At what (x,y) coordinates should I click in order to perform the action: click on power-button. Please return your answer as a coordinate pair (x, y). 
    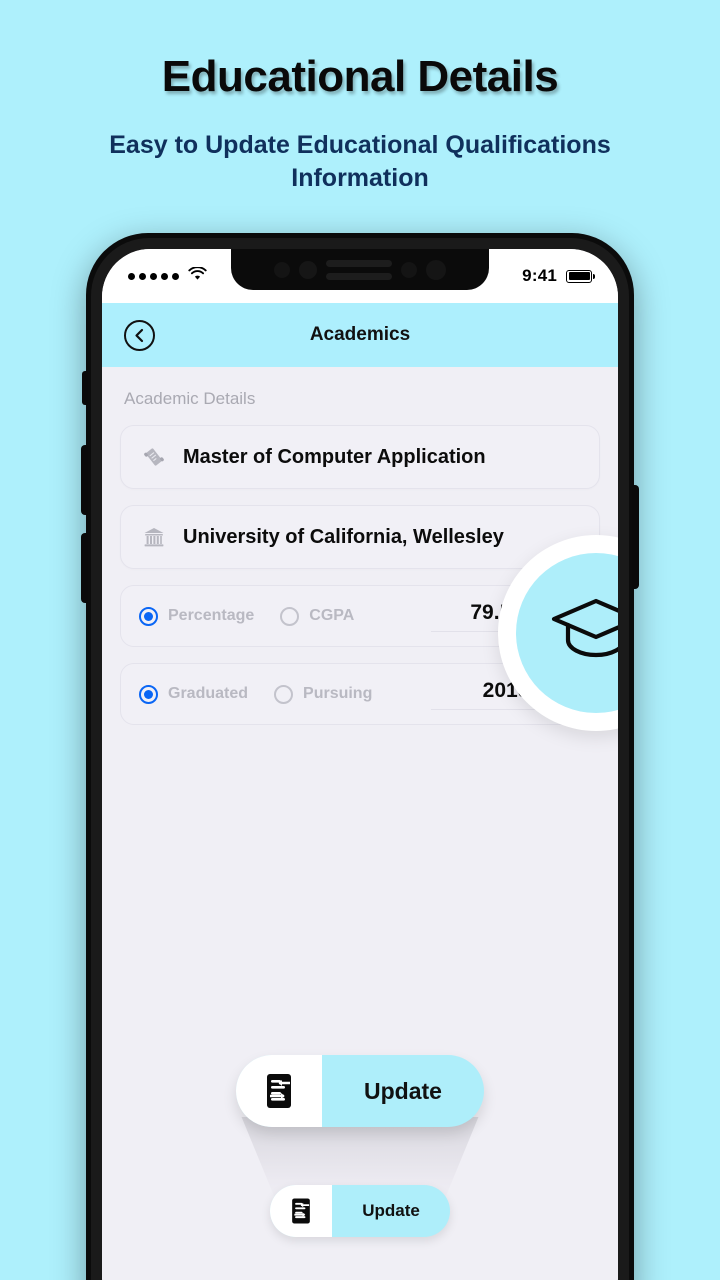
    Looking at the image, I should click on (635, 537).